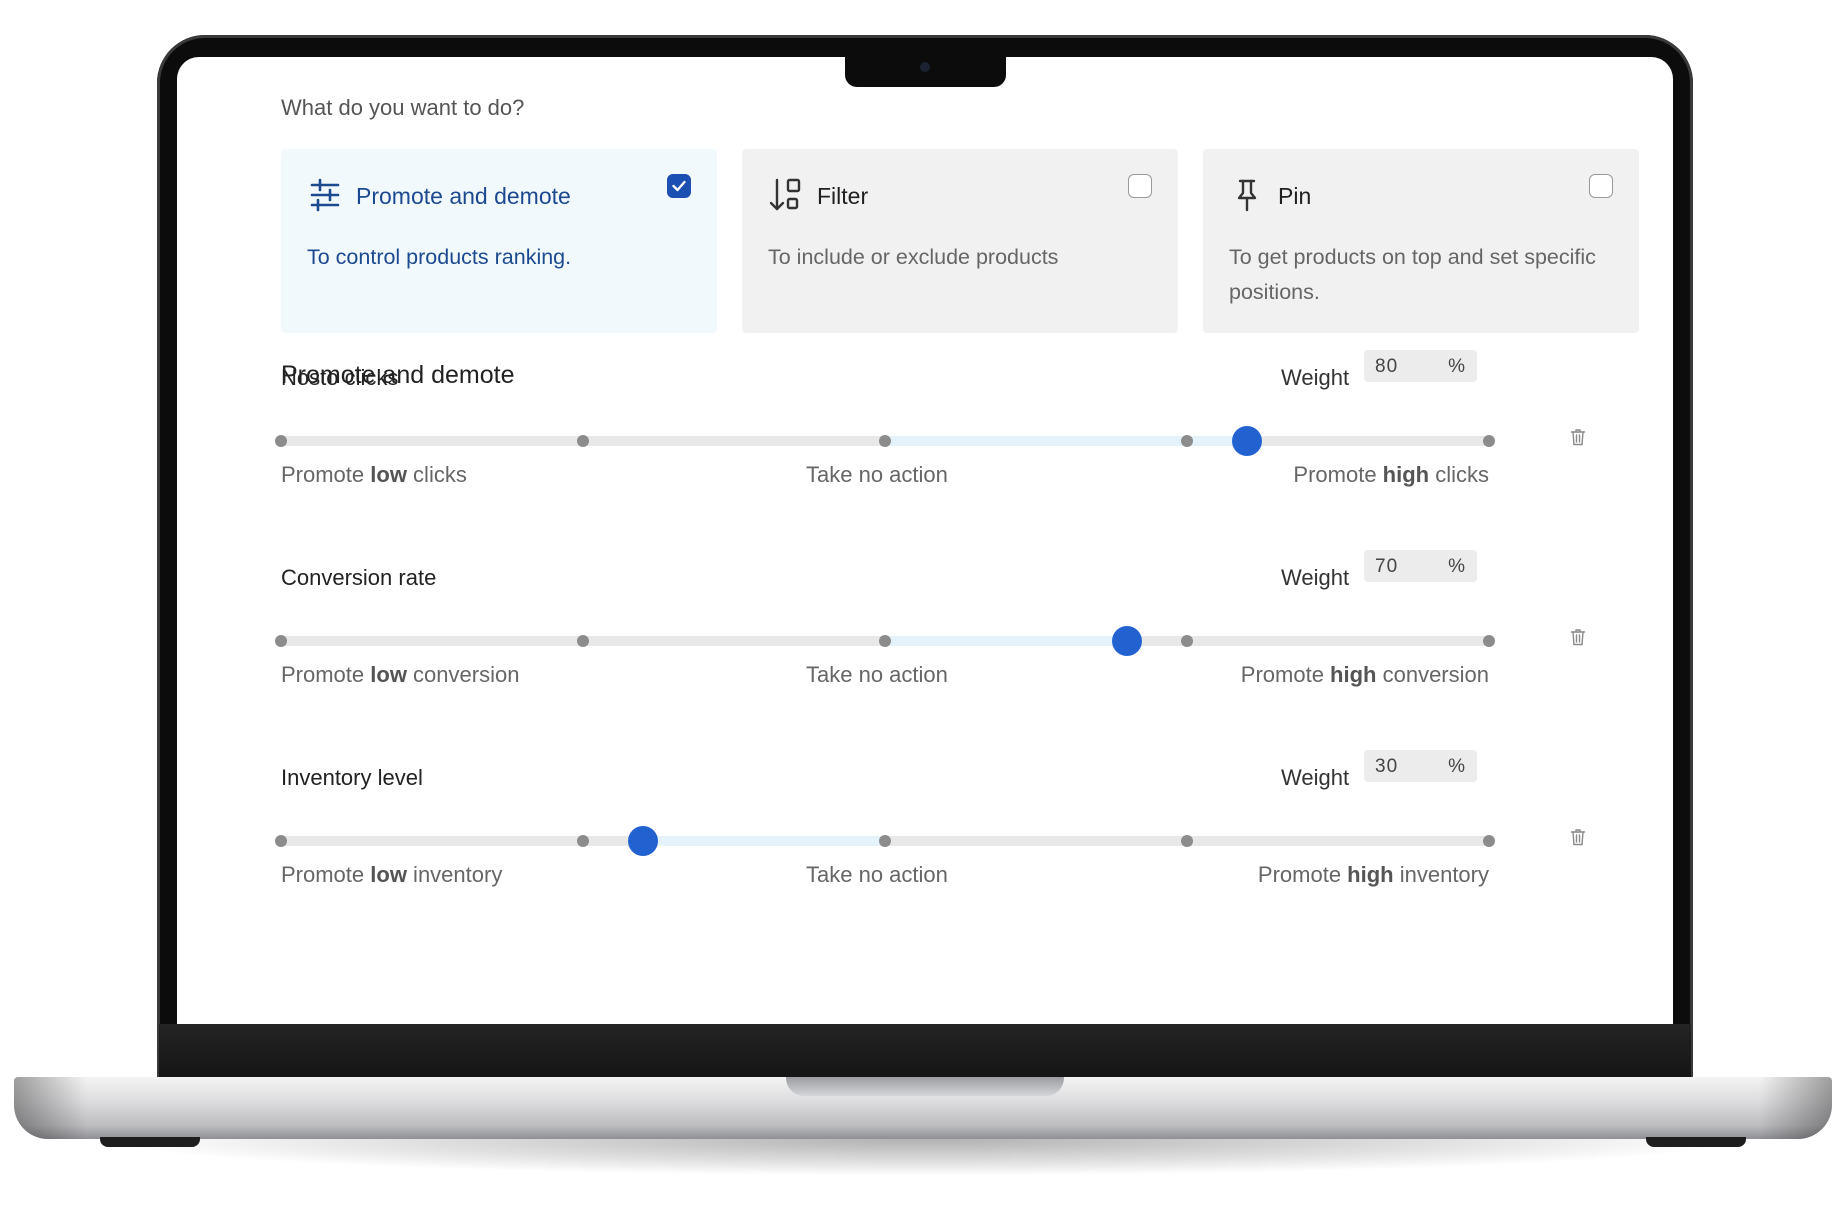 The image size is (1846, 1220). I want to click on scale-label-low: Promote low conversion, so click(400, 674).